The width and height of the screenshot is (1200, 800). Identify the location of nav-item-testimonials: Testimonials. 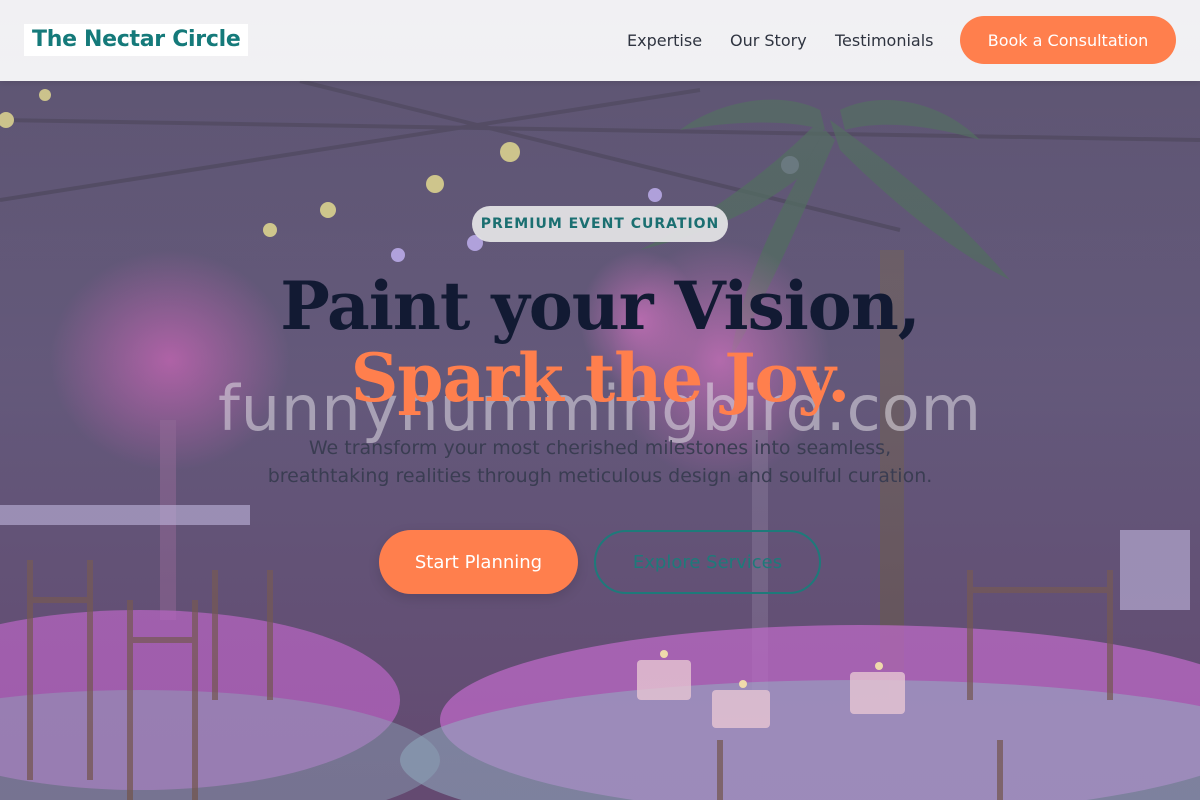
(884, 40).